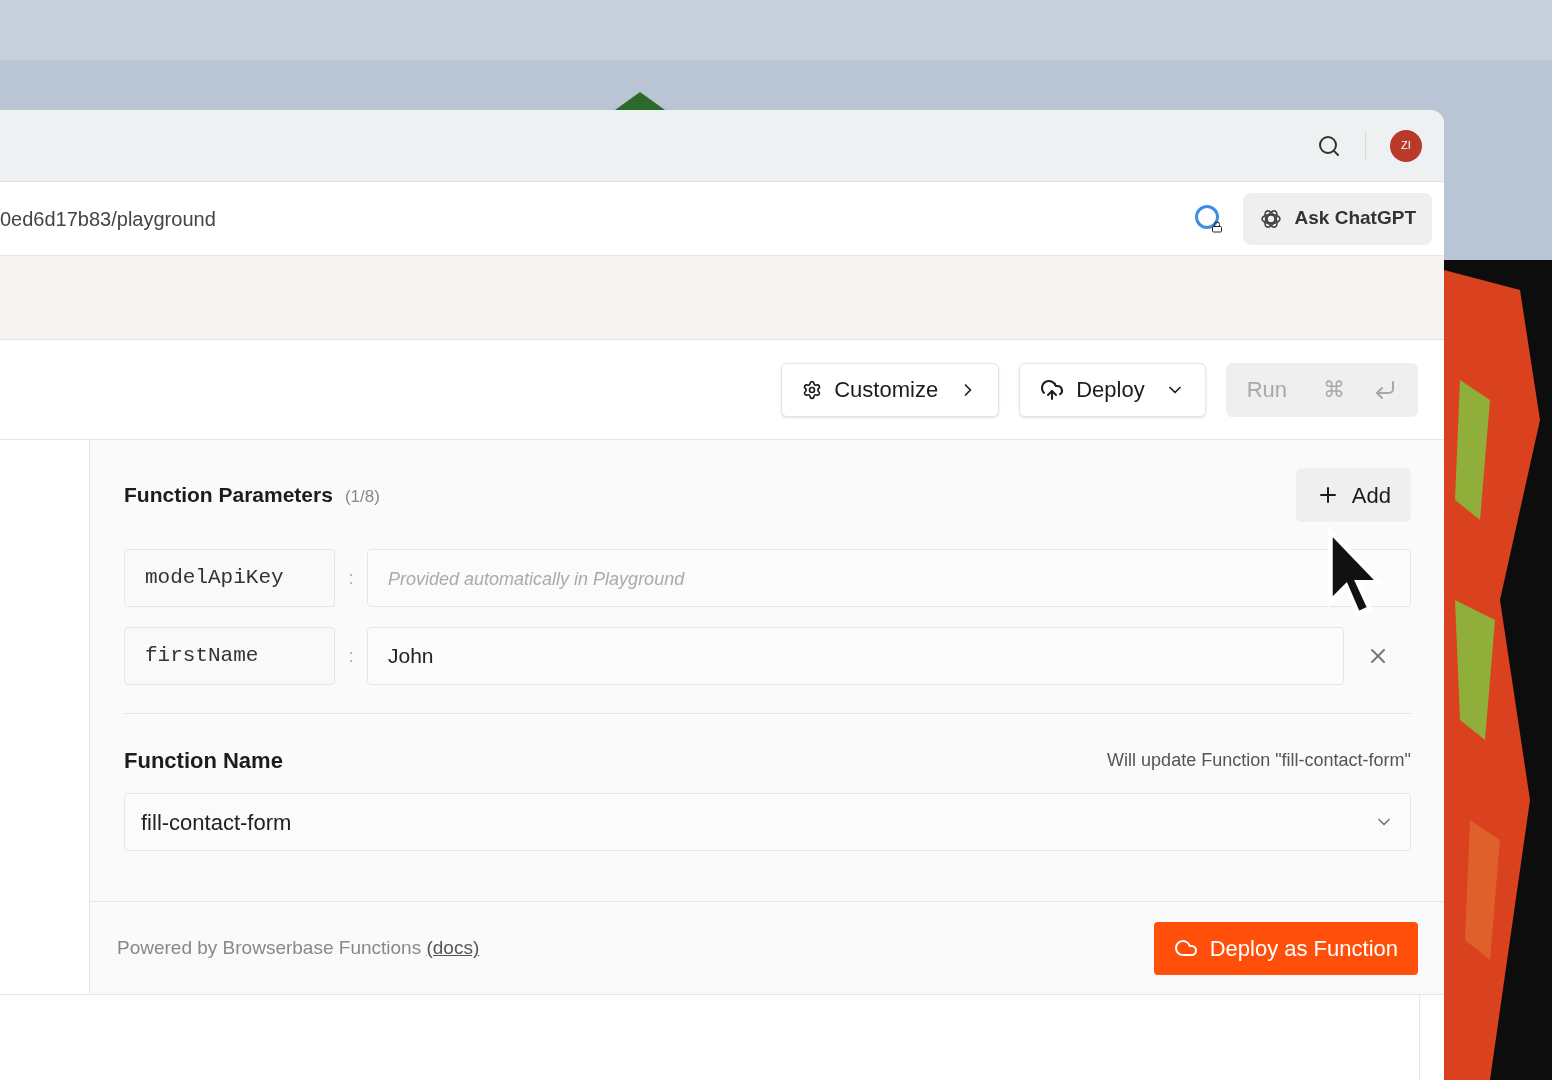 This screenshot has width=1552, height=1080. Describe the element at coordinates (453, 947) in the screenshot. I see `docs-link: (docs)` at that location.